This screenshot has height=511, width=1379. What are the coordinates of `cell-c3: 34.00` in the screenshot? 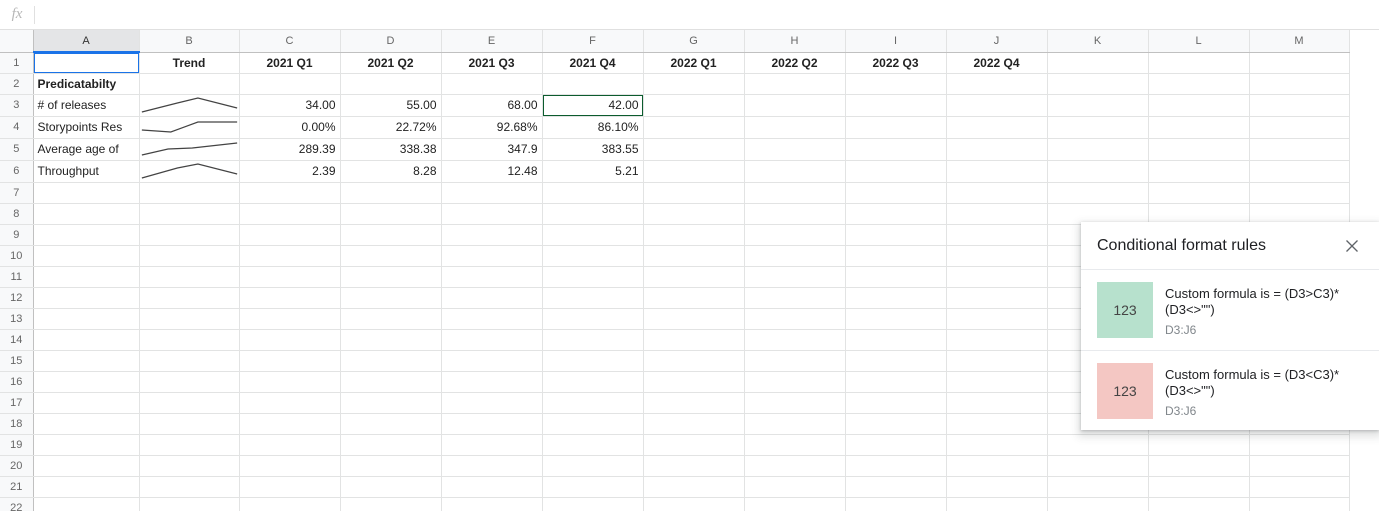 It's located at (290, 105).